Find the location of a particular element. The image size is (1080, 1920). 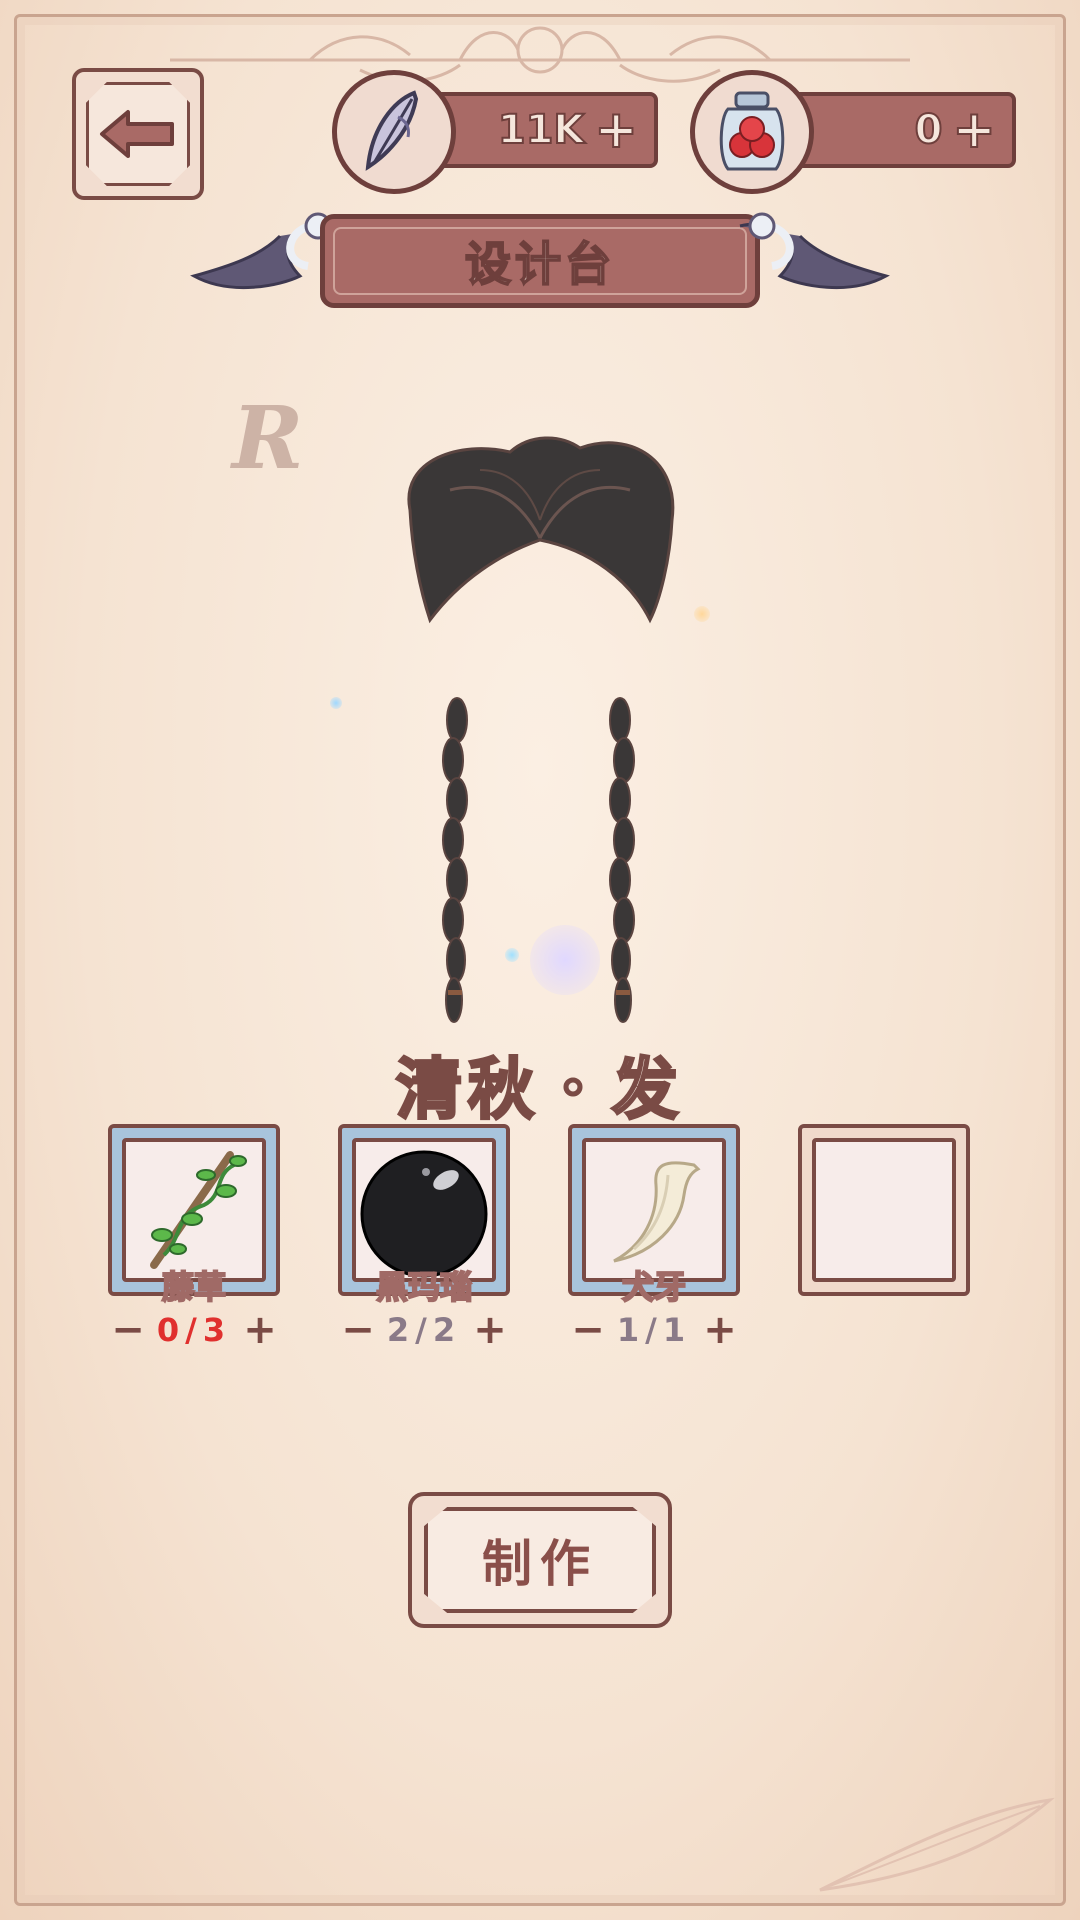

material-slot-agate: 黑玛瑙 is located at coordinates (424, 1215).